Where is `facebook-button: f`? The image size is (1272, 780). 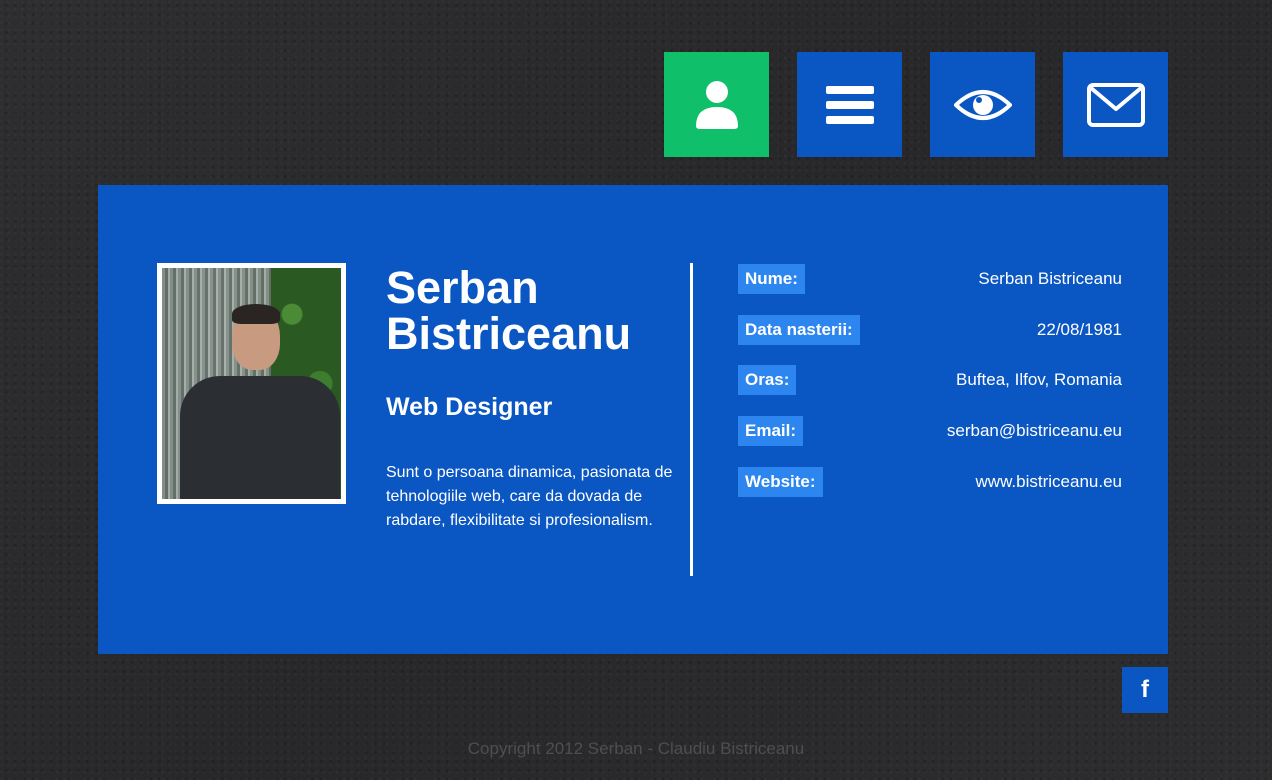
facebook-button: f is located at coordinates (1145, 690).